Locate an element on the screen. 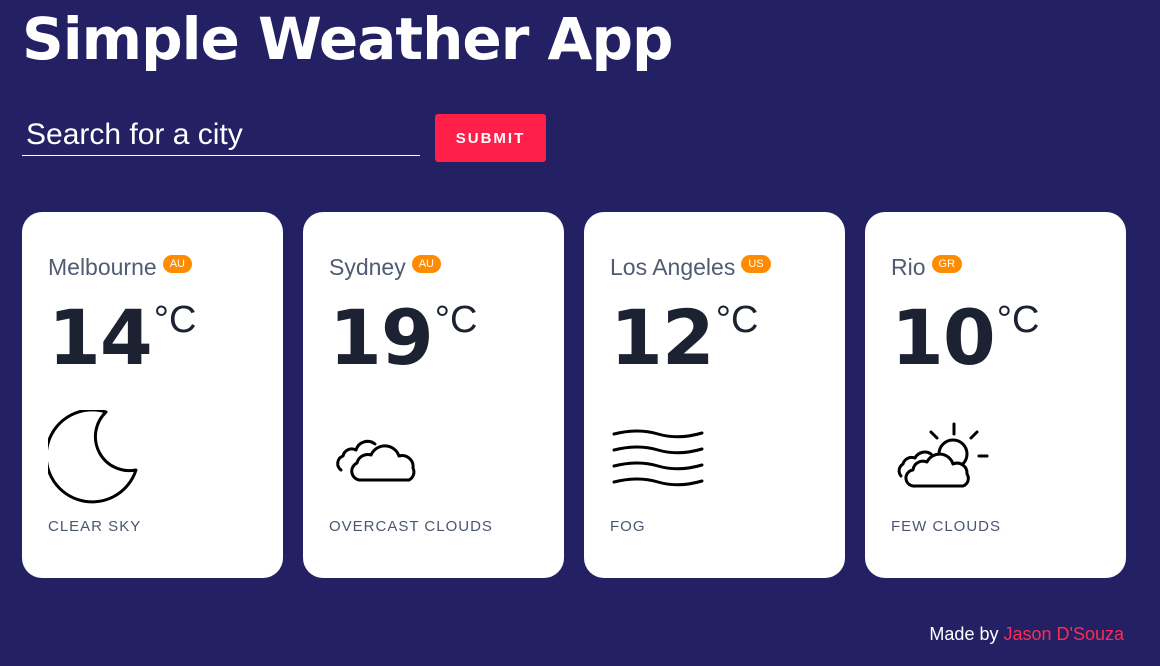  city-header: Melbourne AU is located at coordinates (152, 267).